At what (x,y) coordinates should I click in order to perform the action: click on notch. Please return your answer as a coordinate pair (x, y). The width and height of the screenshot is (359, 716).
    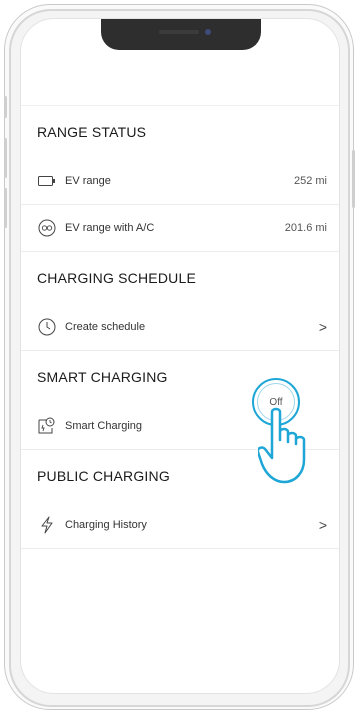
    Looking at the image, I should click on (181, 34).